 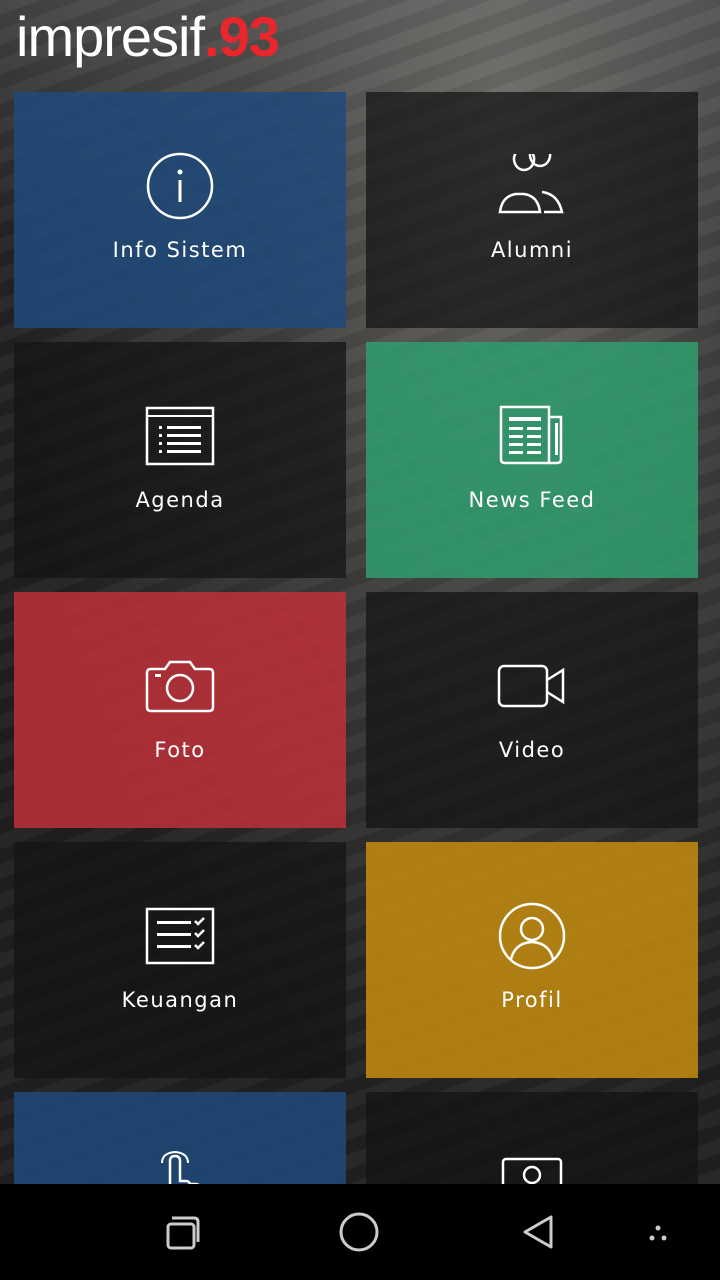 What do you see at coordinates (180, 936) in the screenshot?
I see `checklist-icon` at bounding box center [180, 936].